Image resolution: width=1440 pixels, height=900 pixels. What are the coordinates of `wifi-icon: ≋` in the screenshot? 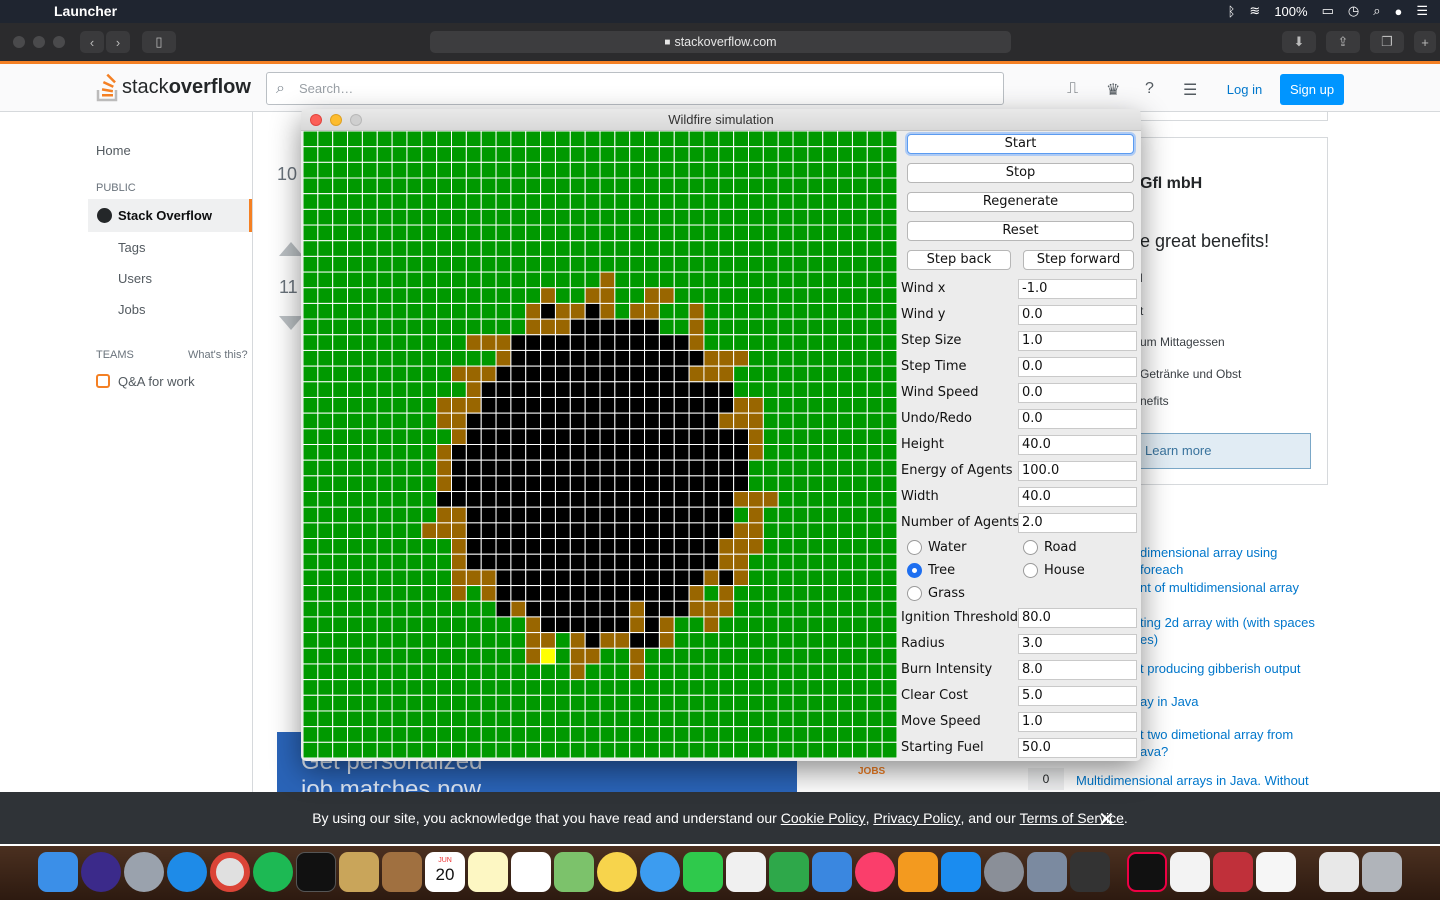 It's located at (1254, 11).